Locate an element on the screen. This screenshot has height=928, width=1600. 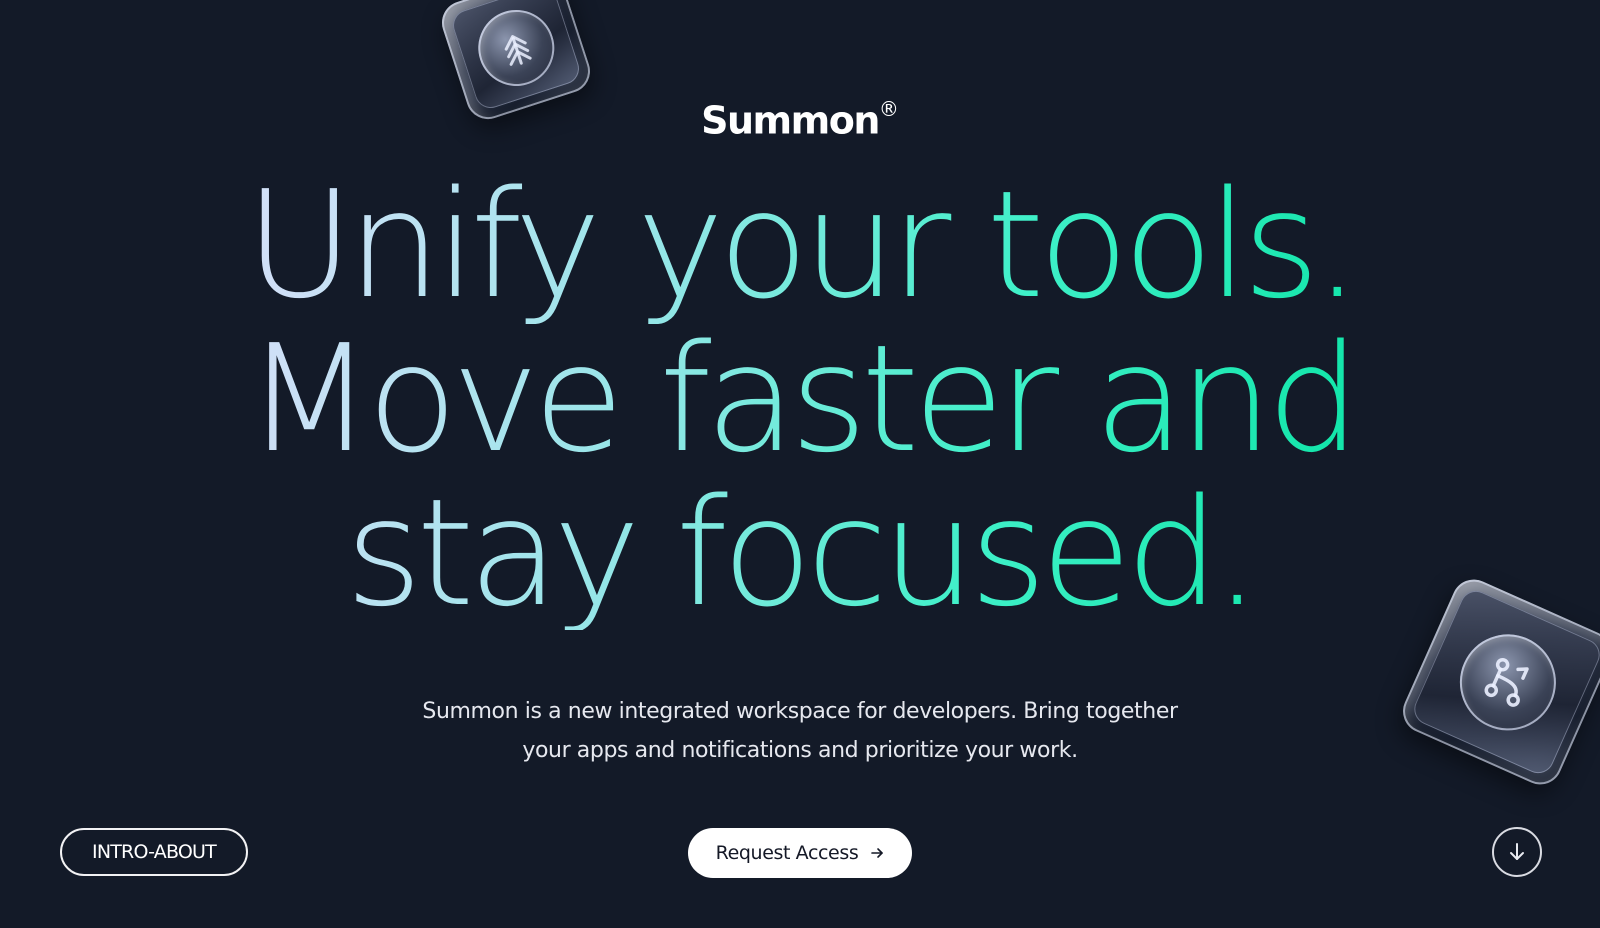
brand-logo: Summon® is located at coordinates (800, 117).